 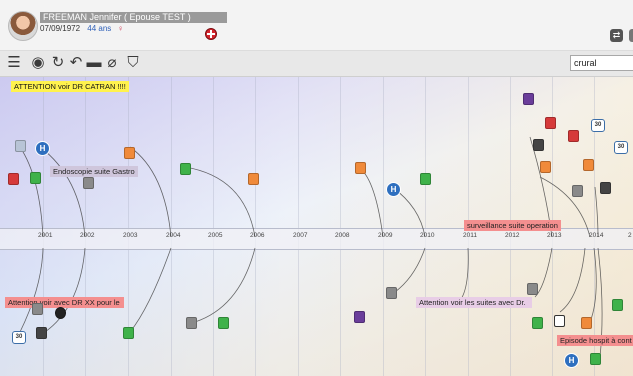 What do you see at coordinates (64, 302) in the screenshot?
I see `note-attention-dr-xx: Attention voir avec DR XX pour le` at bounding box center [64, 302].